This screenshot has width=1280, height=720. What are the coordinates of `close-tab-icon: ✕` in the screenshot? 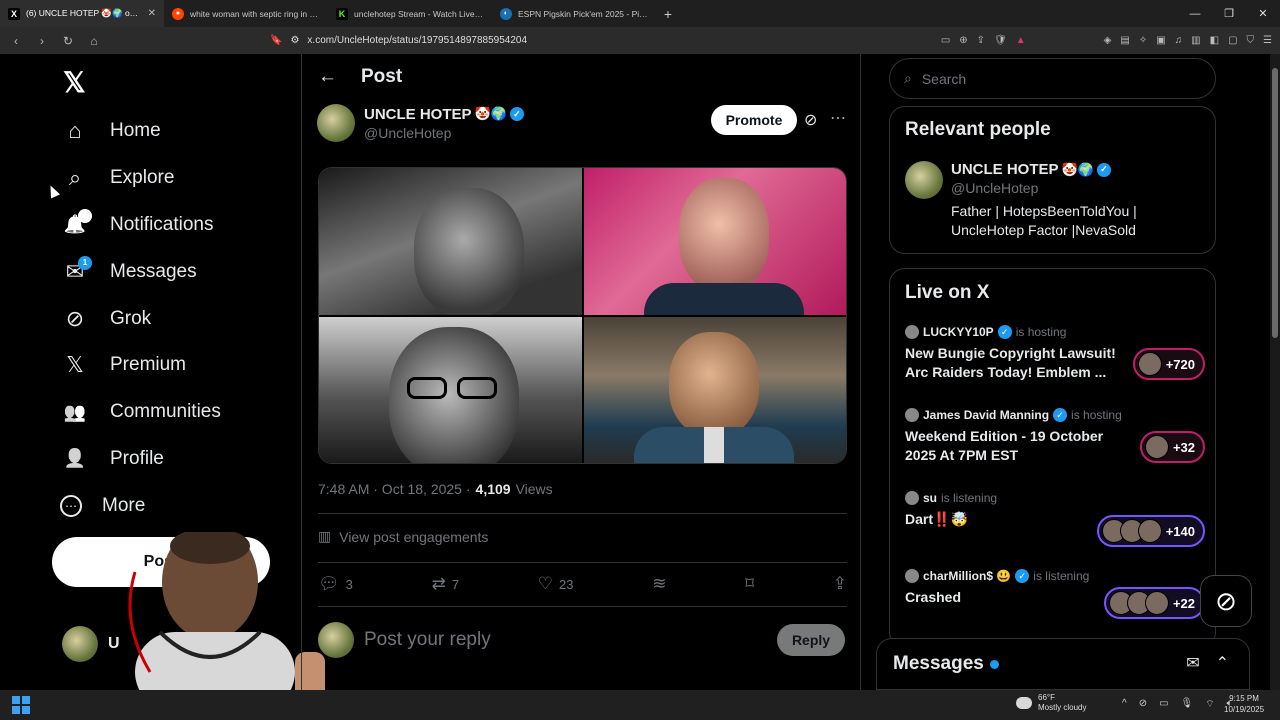 It's located at (152, 13).